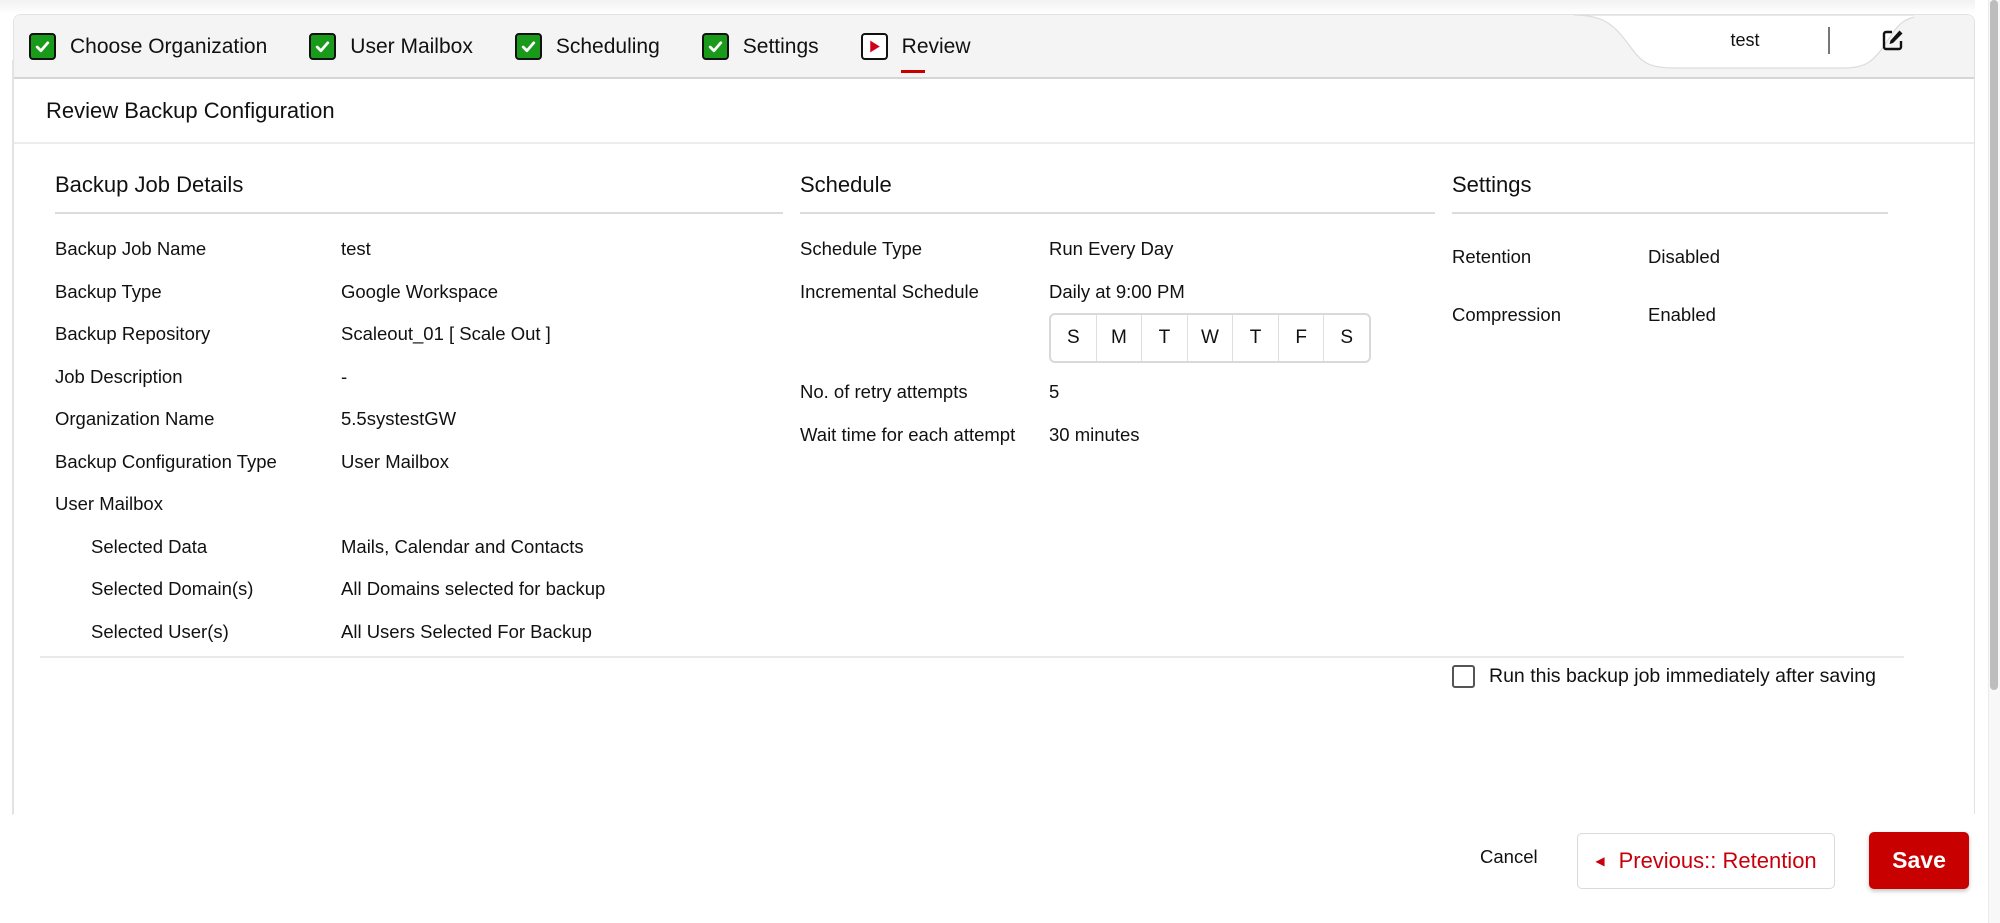 The height and width of the screenshot is (923, 2000). Describe the element at coordinates (419, 249) in the screenshot. I see `detail-row: Backup Job Name test` at that location.